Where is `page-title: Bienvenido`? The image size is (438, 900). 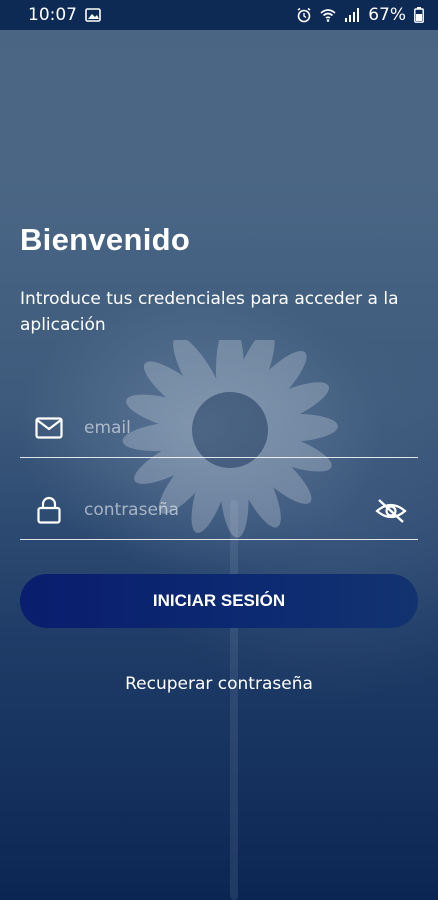 page-title: Bienvenido is located at coordinates (105, 239).